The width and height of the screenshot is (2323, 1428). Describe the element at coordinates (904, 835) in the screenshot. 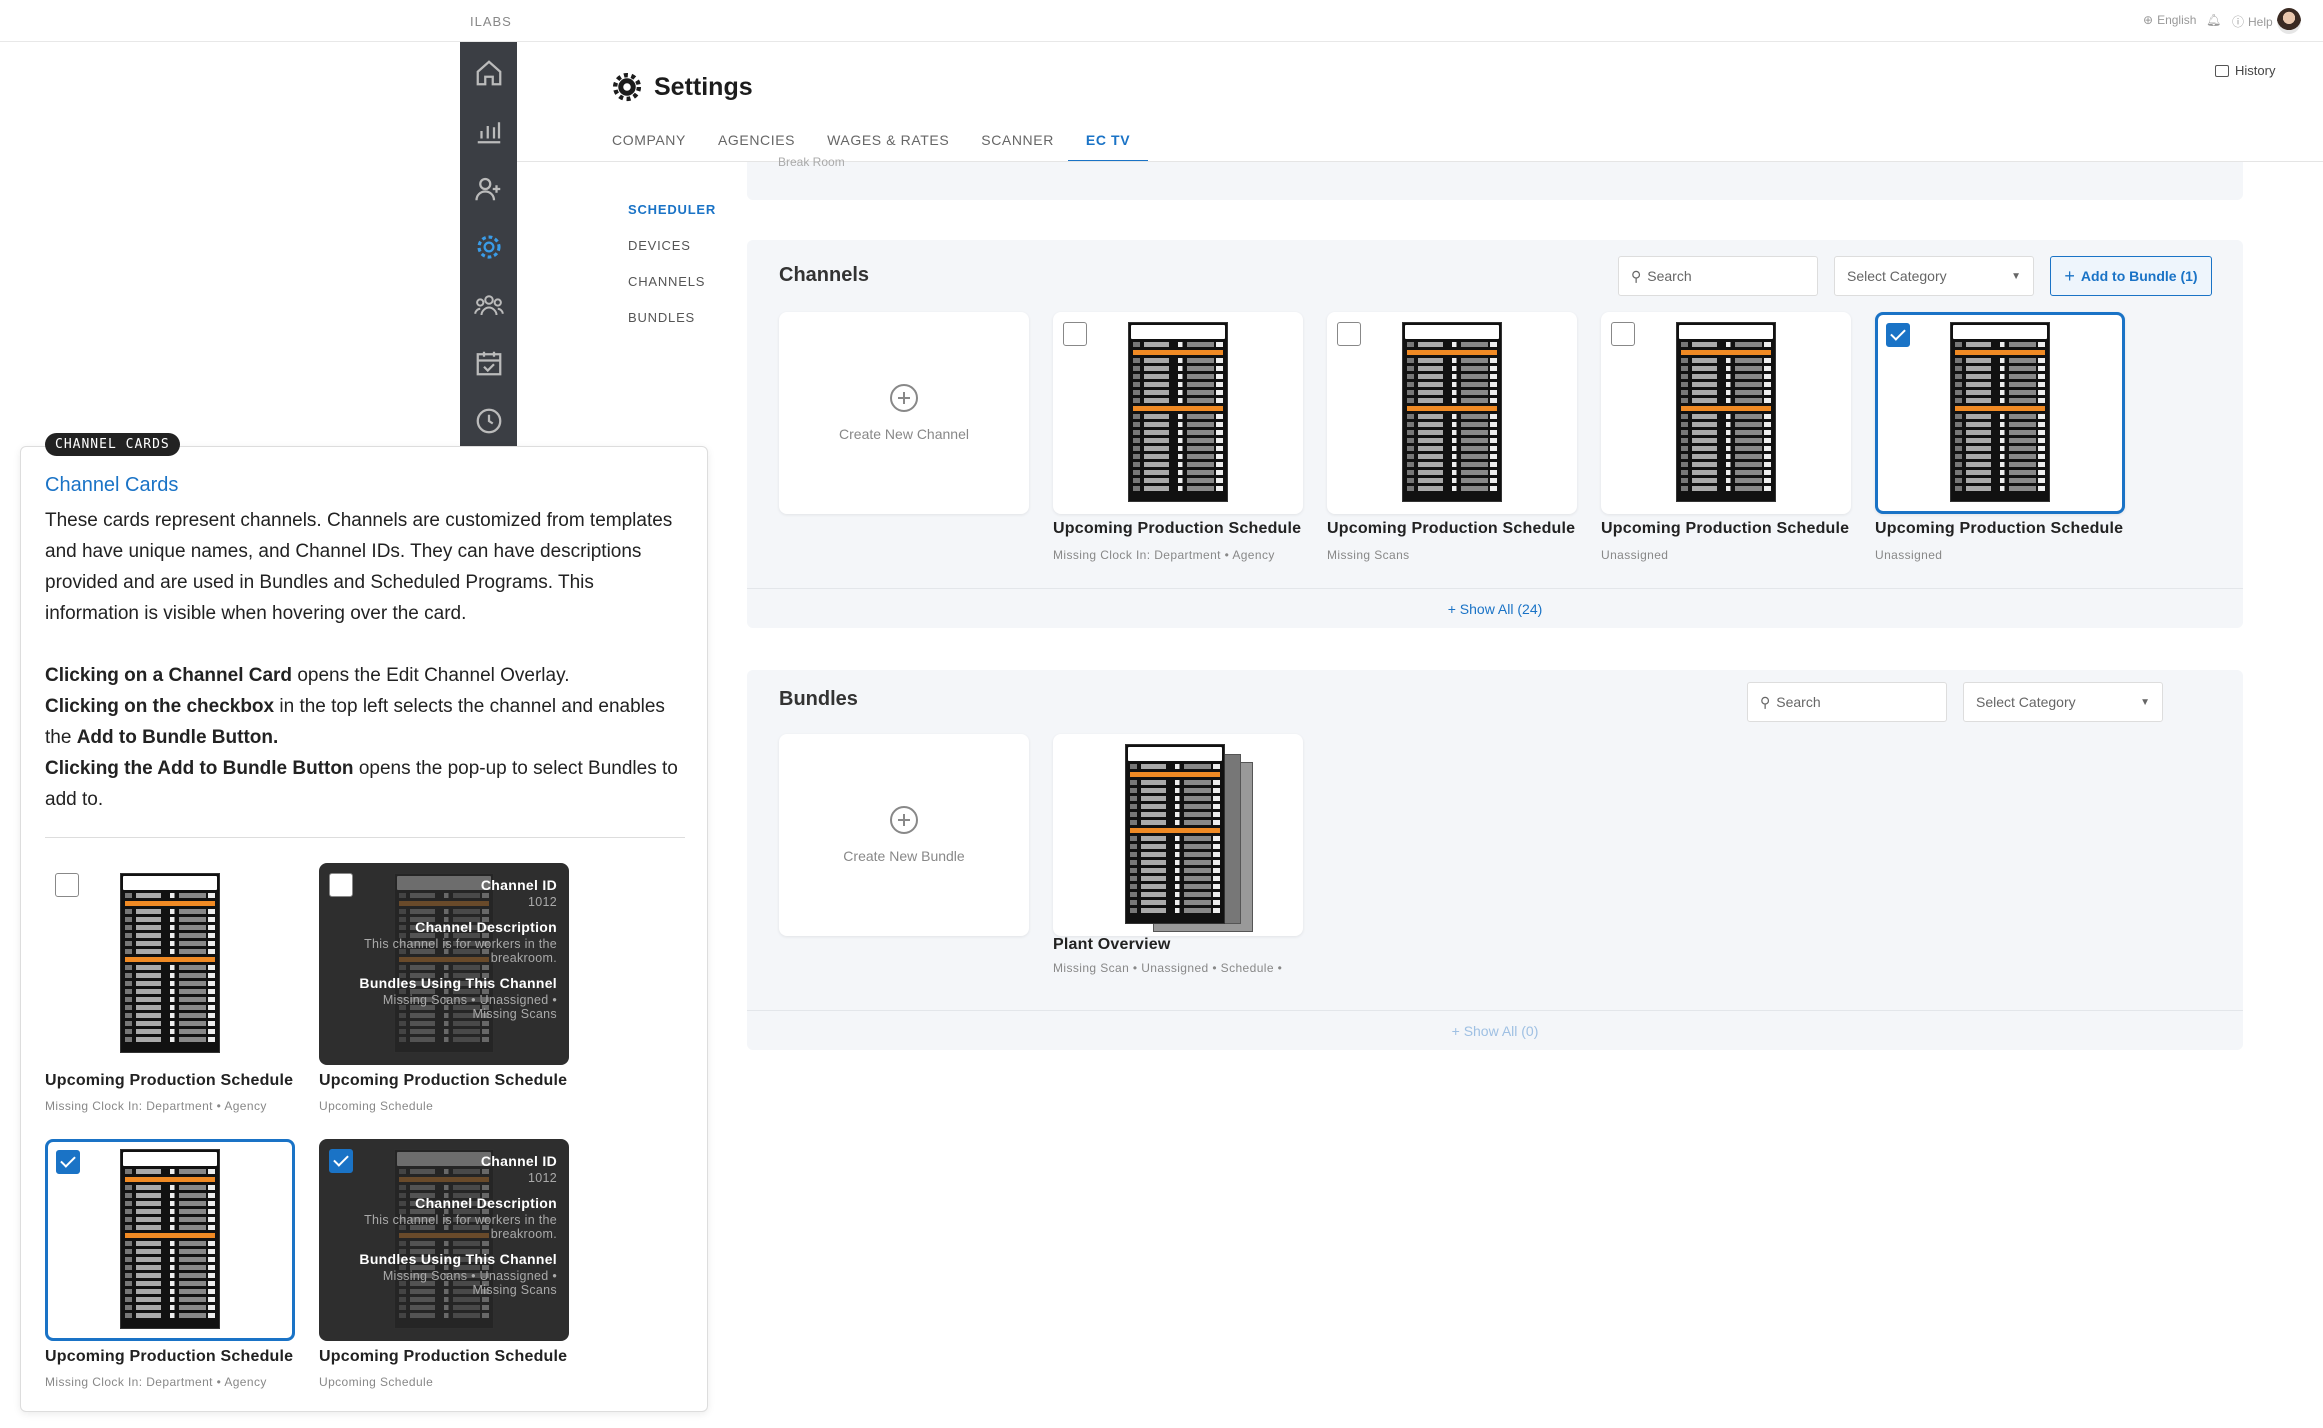

I see `create-bundle-card: Create New Bundle` at that location.